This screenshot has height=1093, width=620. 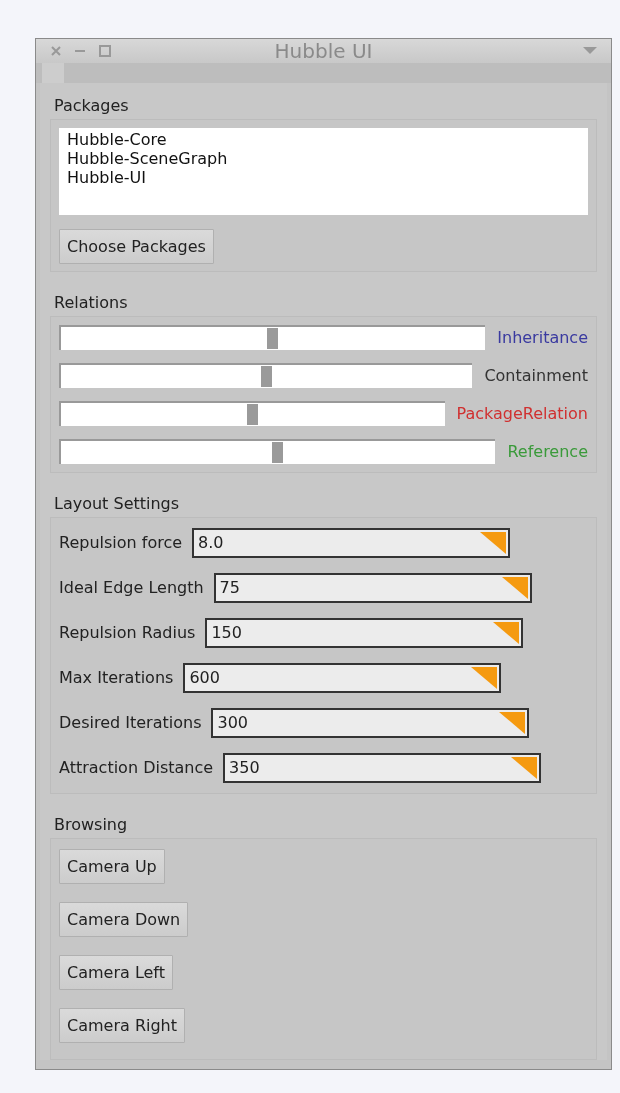 I want to click on list-item: Hubble-UI, so click(x=323, y=177).